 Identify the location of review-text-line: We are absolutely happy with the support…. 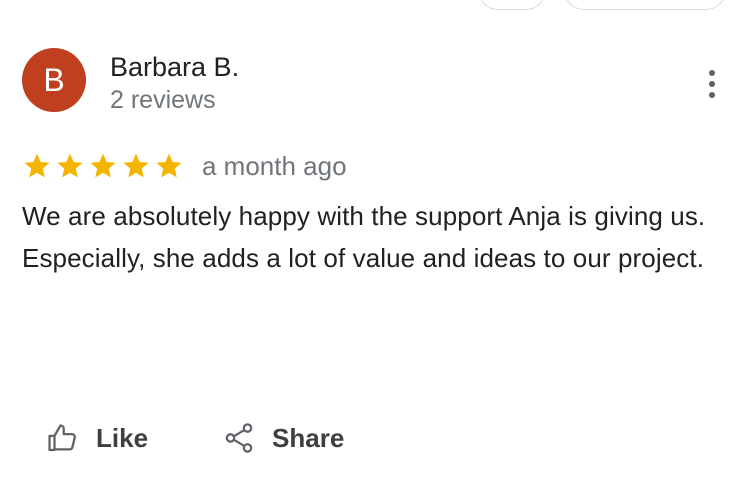
(364, 216).